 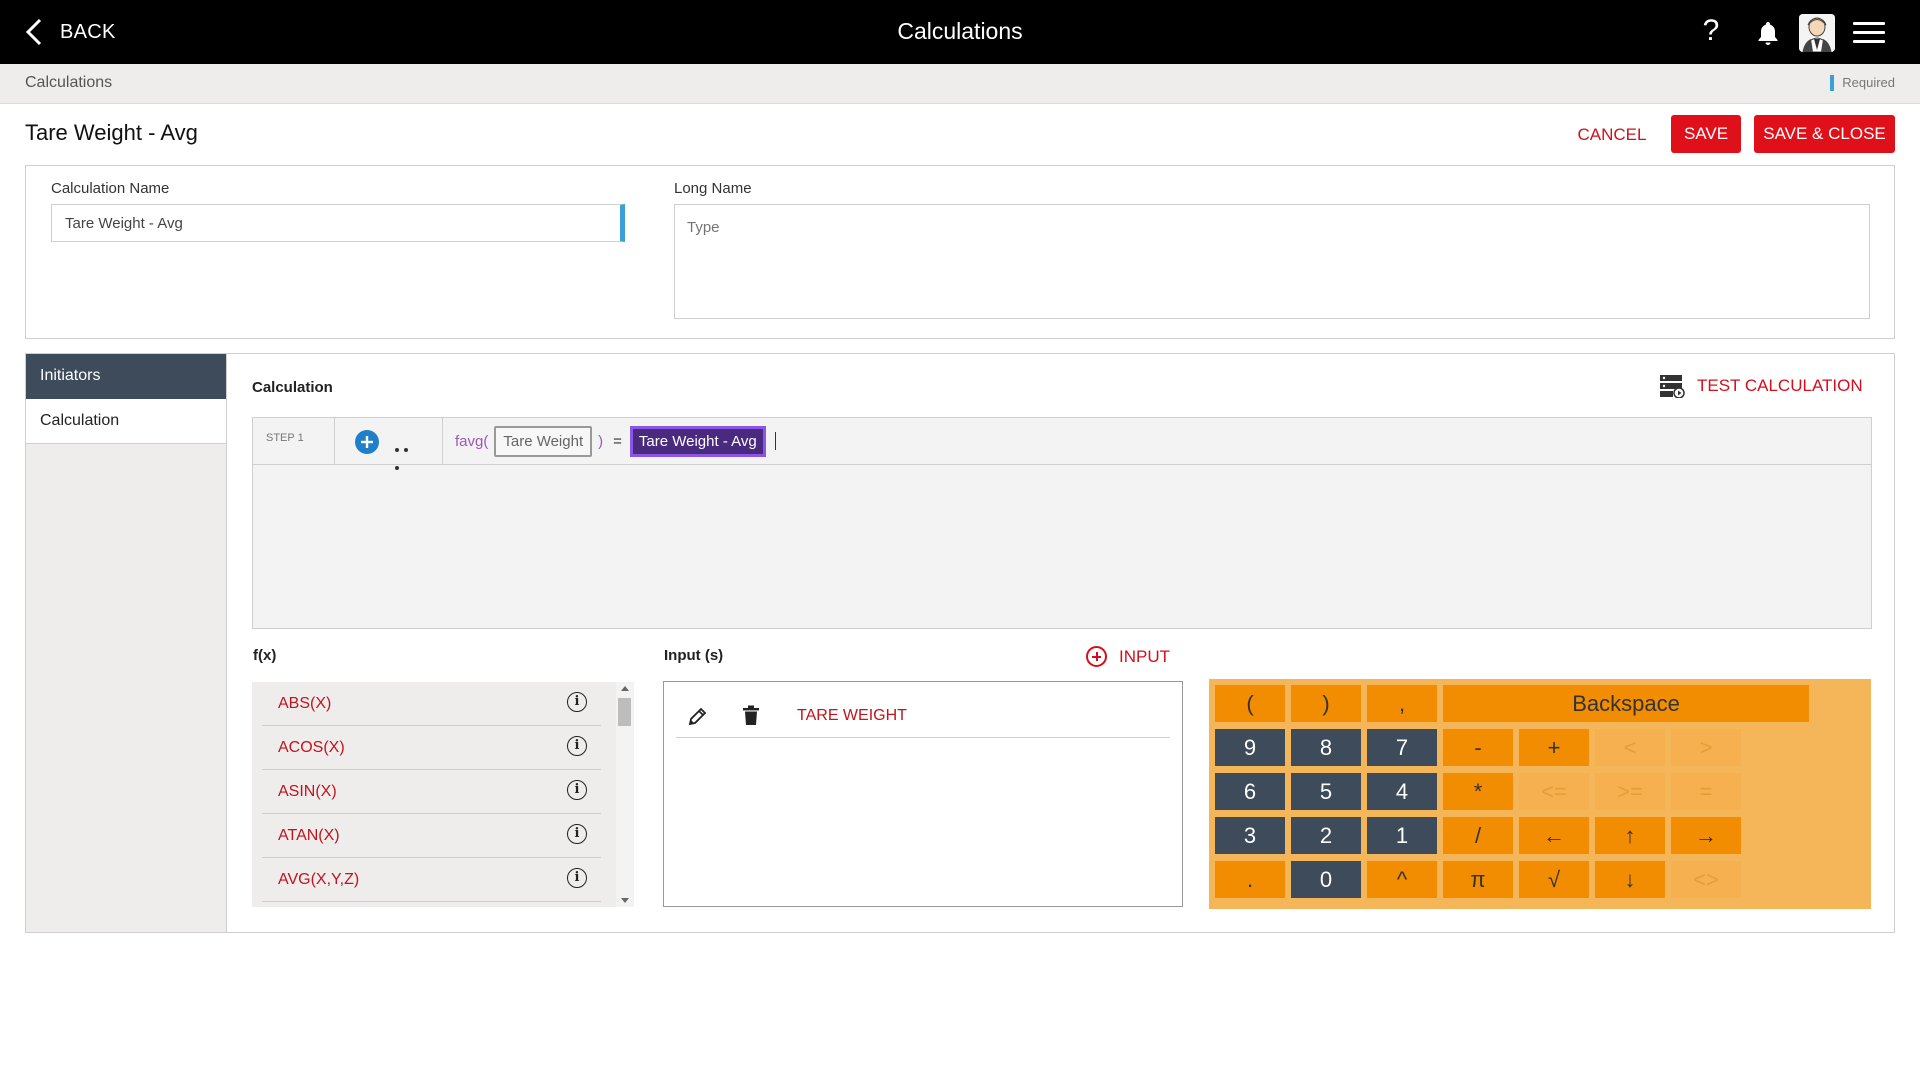 I want to click on nav-item-calculation: Calculation, so click(x=126, y=421).